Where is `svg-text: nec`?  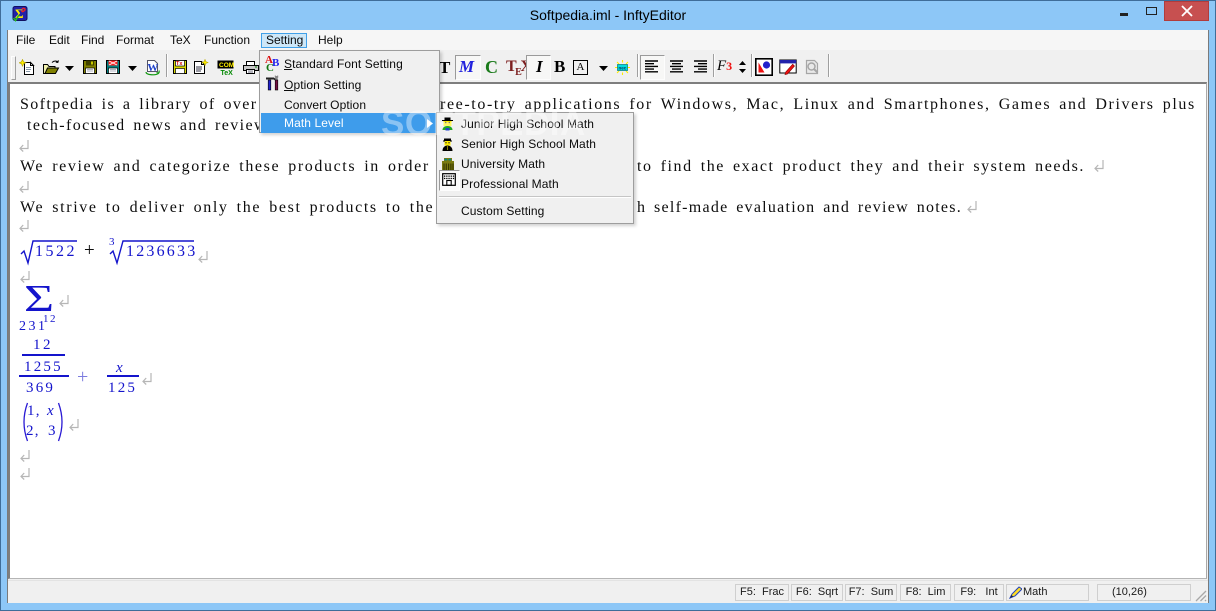 svg-text: nec is located at coordinates (623, 67).